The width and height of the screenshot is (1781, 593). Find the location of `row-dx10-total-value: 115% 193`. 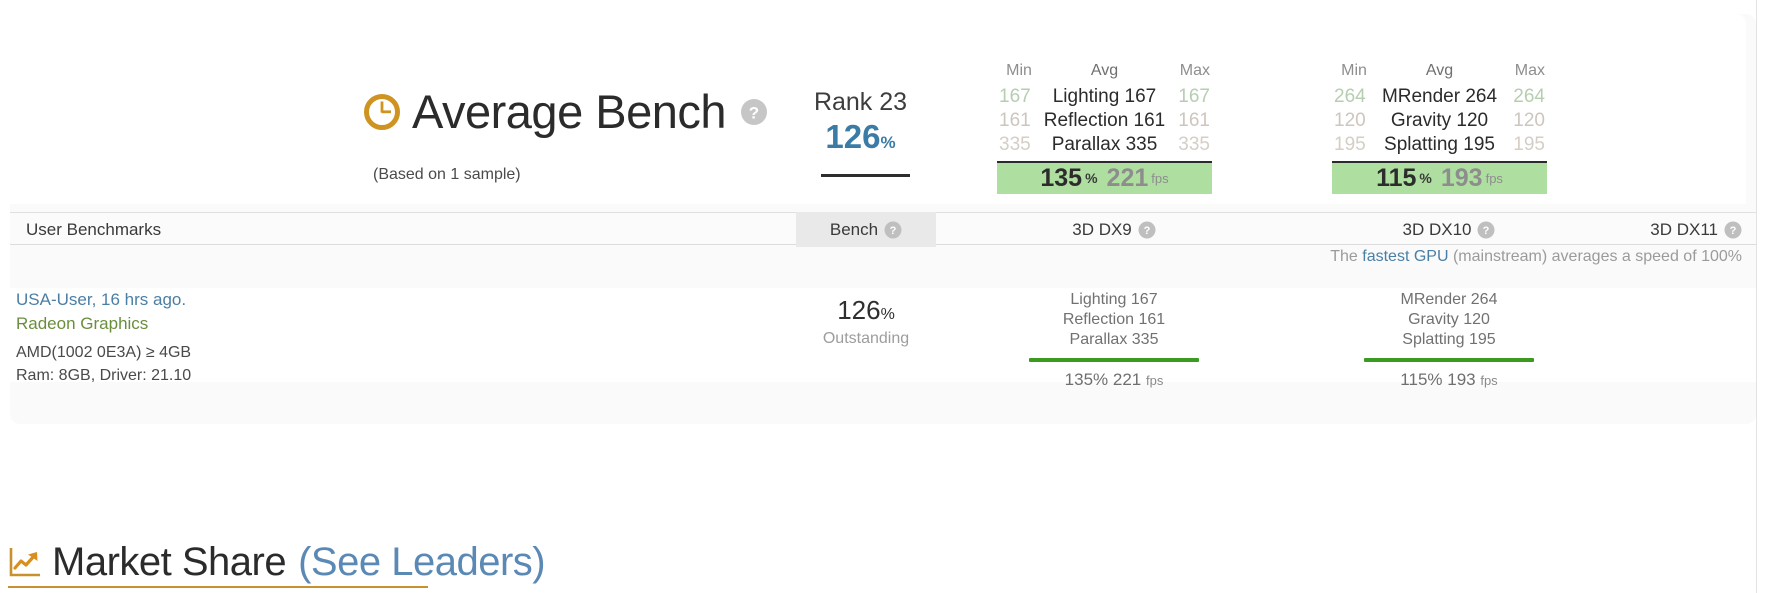

row-dx10-total-value: 115% 193 is located at coordinates (1438, 380).